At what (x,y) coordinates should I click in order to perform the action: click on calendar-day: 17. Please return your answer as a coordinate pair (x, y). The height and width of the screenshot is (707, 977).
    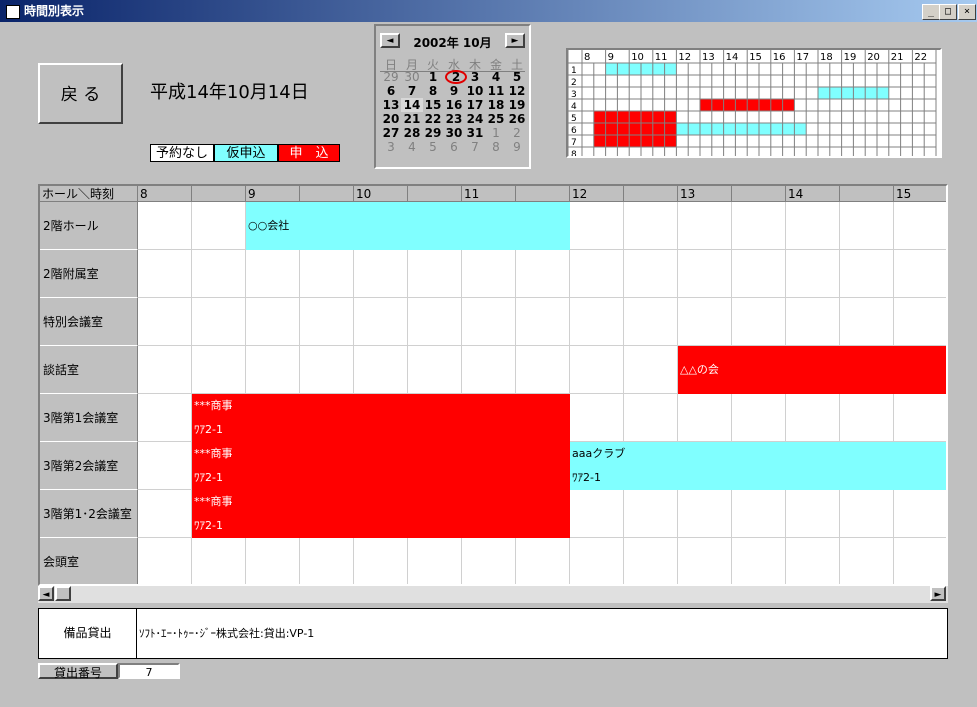
    Looking at the image, I should click on (475, 105).